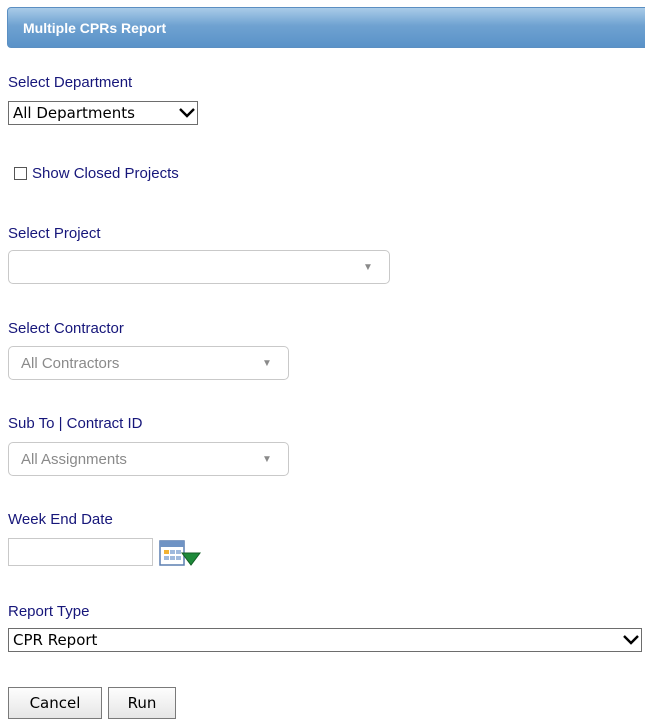 Image resolution: width=645 pixels, height=721 pixels. Describe the element at coordinates (80, 552) in the screenshot. I see `week-end-date-input` at that location.